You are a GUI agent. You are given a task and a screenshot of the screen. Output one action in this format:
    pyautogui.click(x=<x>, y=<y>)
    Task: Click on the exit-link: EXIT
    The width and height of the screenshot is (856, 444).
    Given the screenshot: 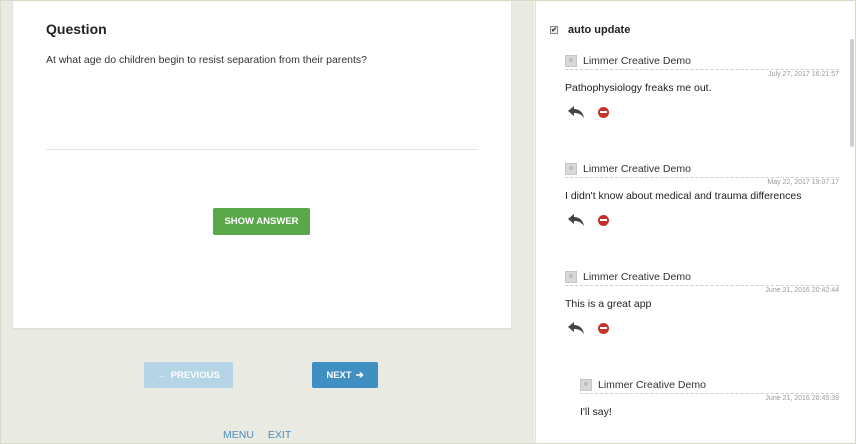 What is the action you would take?
    pyautogui.click(x=279, y=435)
    